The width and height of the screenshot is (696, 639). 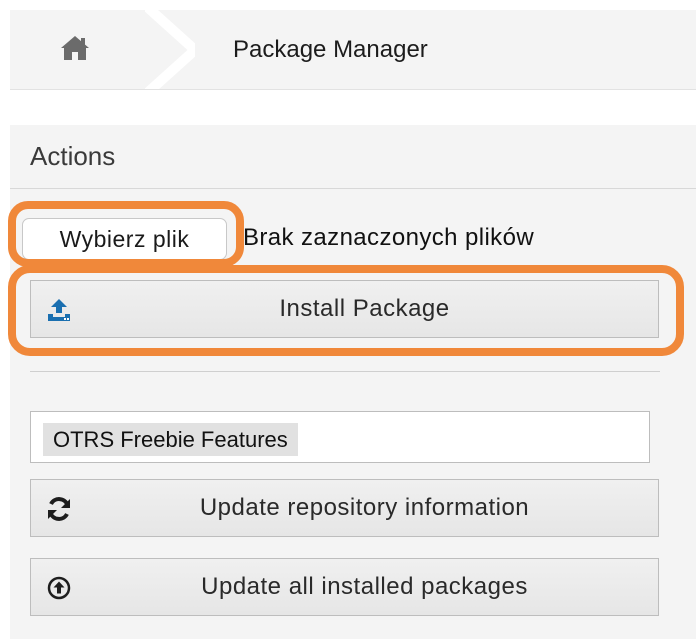 I want to click on file-status-text: Brak zaznaczonych plików, so click(x=389, y=237).